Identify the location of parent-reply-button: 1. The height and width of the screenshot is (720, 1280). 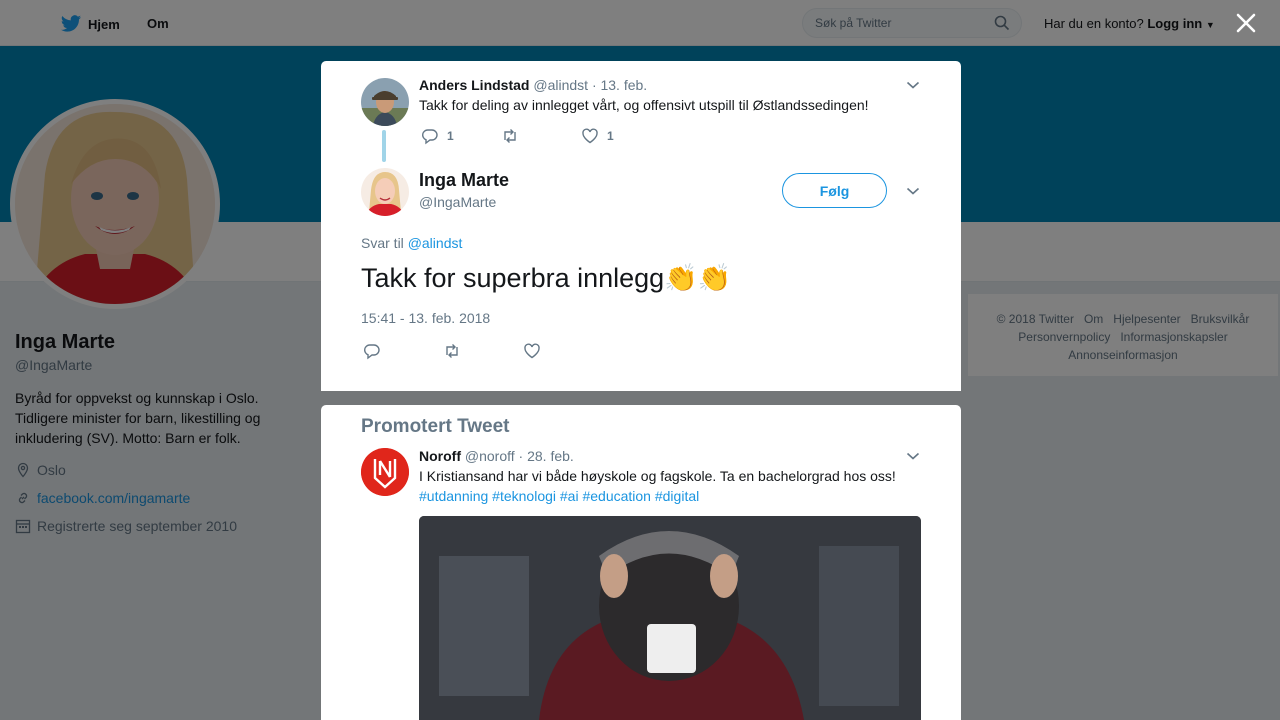
(437, 136).